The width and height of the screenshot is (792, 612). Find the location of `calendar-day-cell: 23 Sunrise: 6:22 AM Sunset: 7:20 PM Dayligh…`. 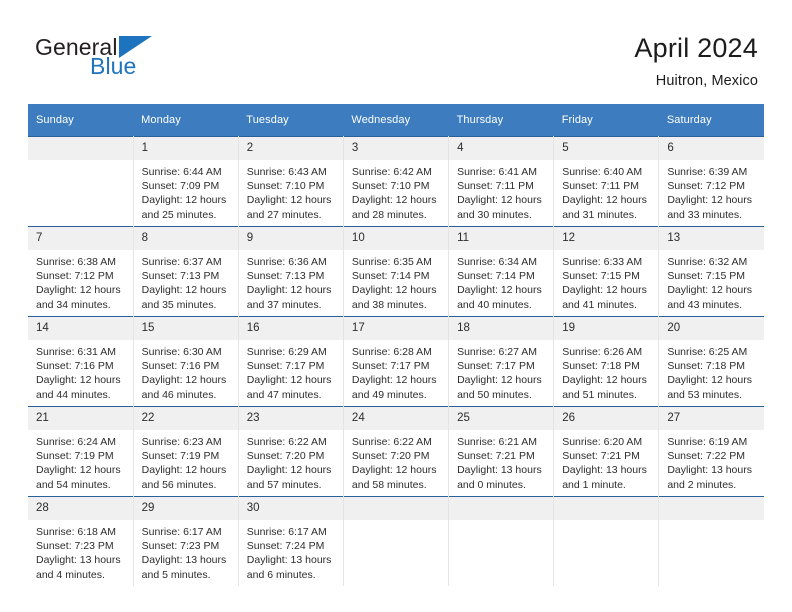

calendar-day-cell: 23 Sunrise: 6:22 AM Sunset: 7:20 PM Dayligh… is located at coordinates (290, 451).